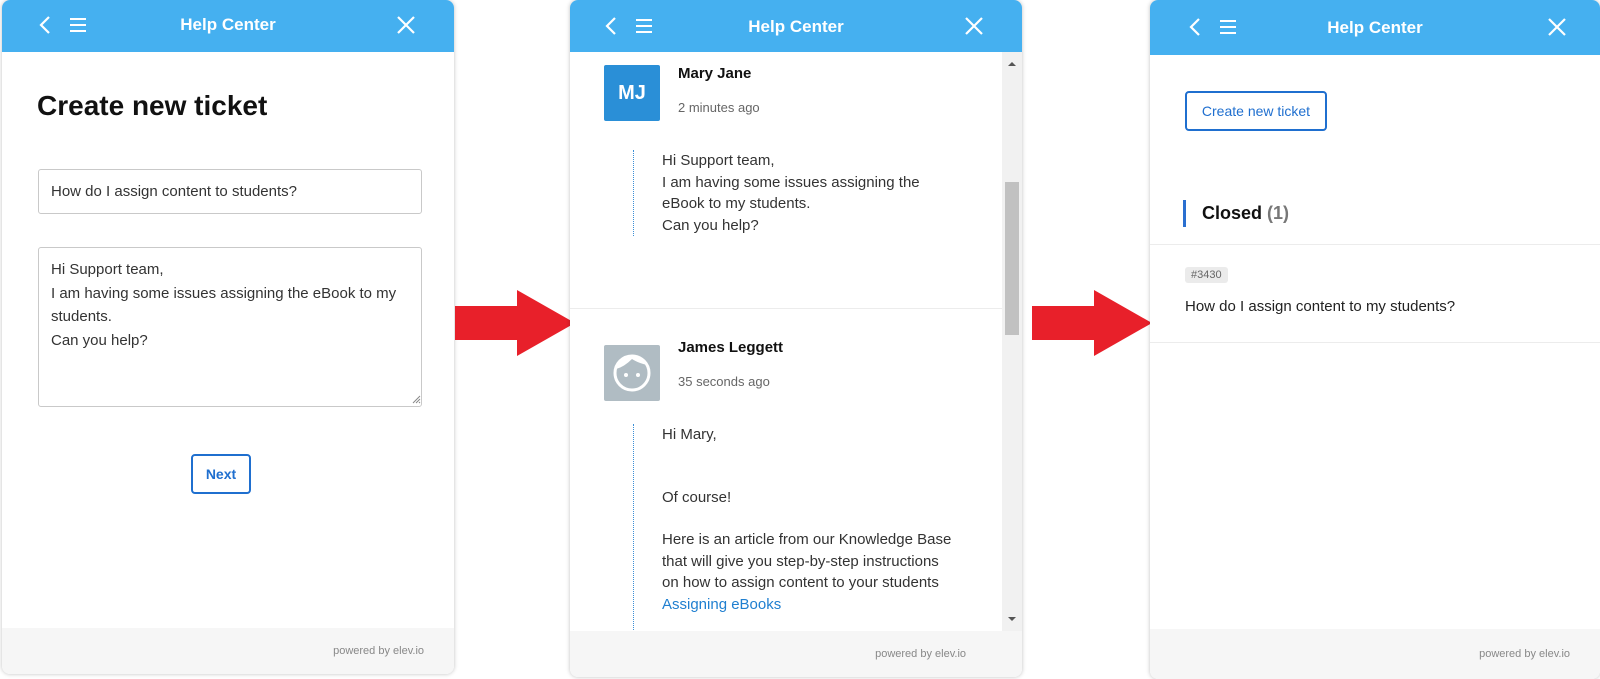  What do you see at coordinates (710, 225) in the screenshot?
I see `message-line: Can you help?` at bounding box center [710, 225].